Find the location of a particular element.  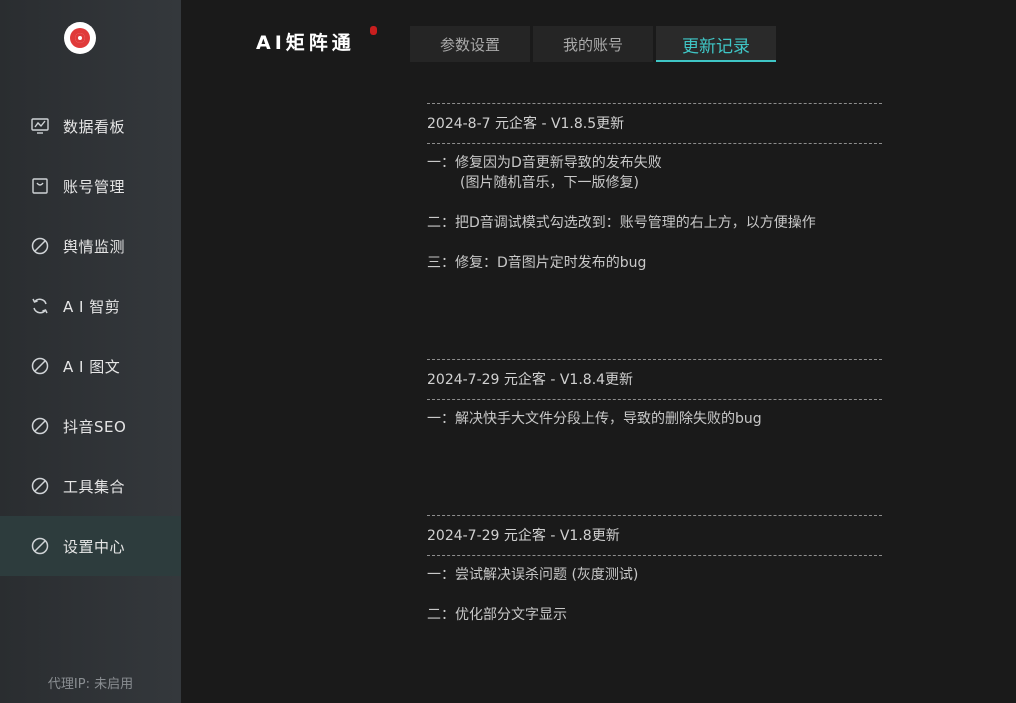

monitor-chart-icon is located at coordinates (40, 126).